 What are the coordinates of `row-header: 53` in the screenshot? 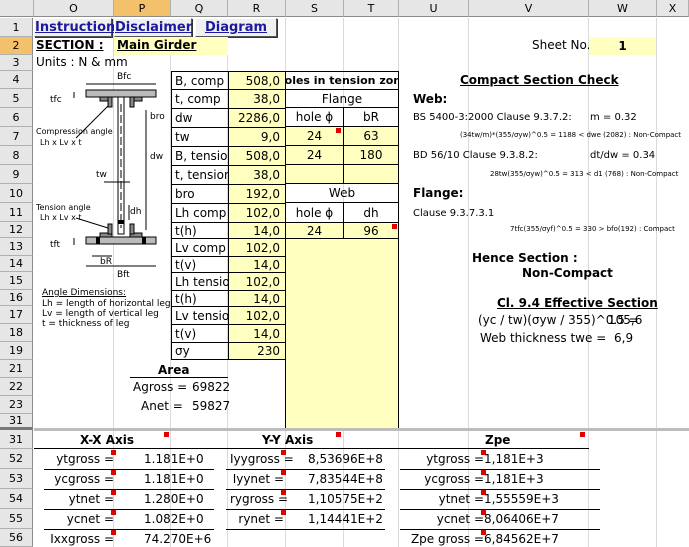 It's located at (16, 479).